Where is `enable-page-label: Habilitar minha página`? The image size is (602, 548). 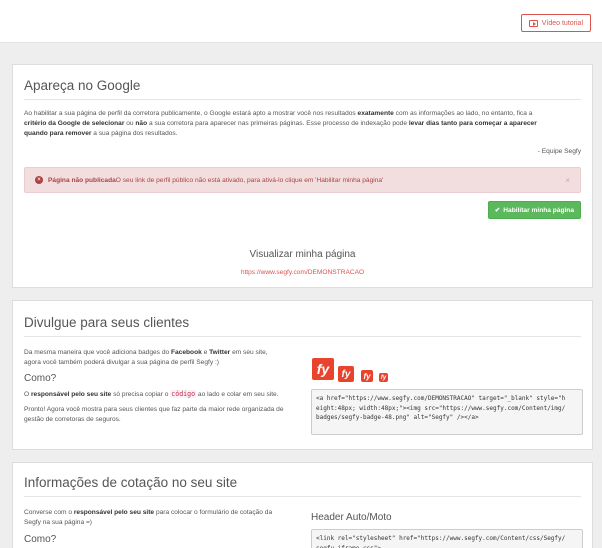 enable-page-label: Habilitar minha página is located at coordinates (538, 210).